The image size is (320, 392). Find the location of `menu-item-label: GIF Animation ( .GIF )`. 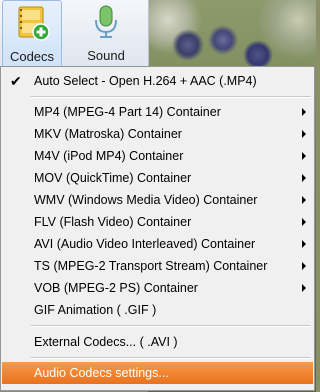

menu-item-label: GIF Animation ( .GIF ) is located at coordinates (95, 310).